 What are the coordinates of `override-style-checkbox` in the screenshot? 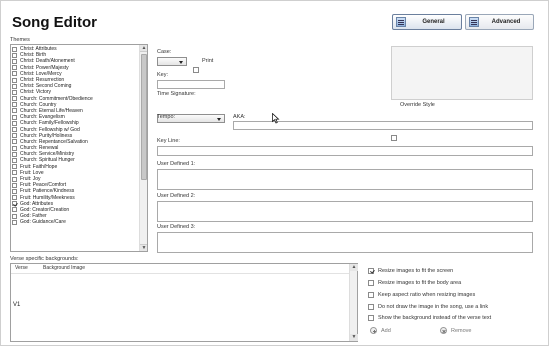 It's located at (394, 138).